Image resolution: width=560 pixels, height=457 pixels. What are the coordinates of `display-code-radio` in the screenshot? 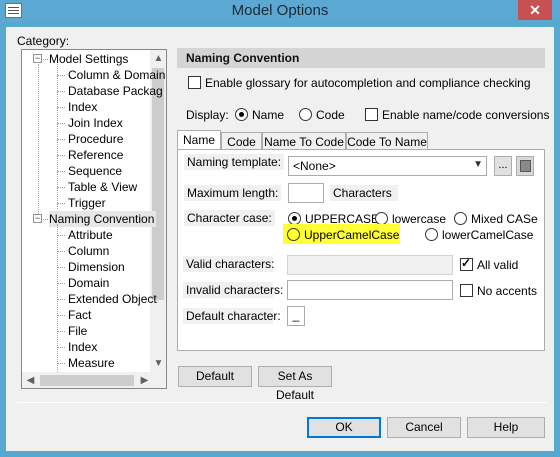 It's located at (305, 114).